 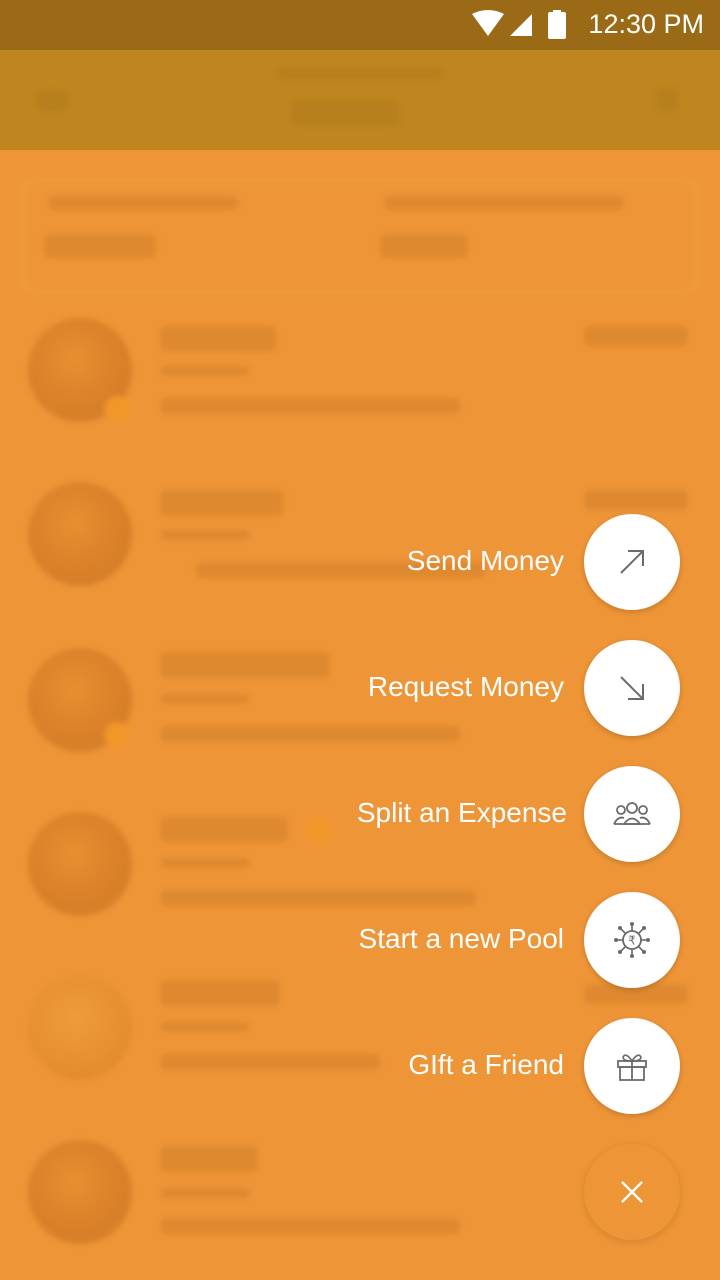 I want to click on close-speed-dial-button, so click(x=632, y=1192).